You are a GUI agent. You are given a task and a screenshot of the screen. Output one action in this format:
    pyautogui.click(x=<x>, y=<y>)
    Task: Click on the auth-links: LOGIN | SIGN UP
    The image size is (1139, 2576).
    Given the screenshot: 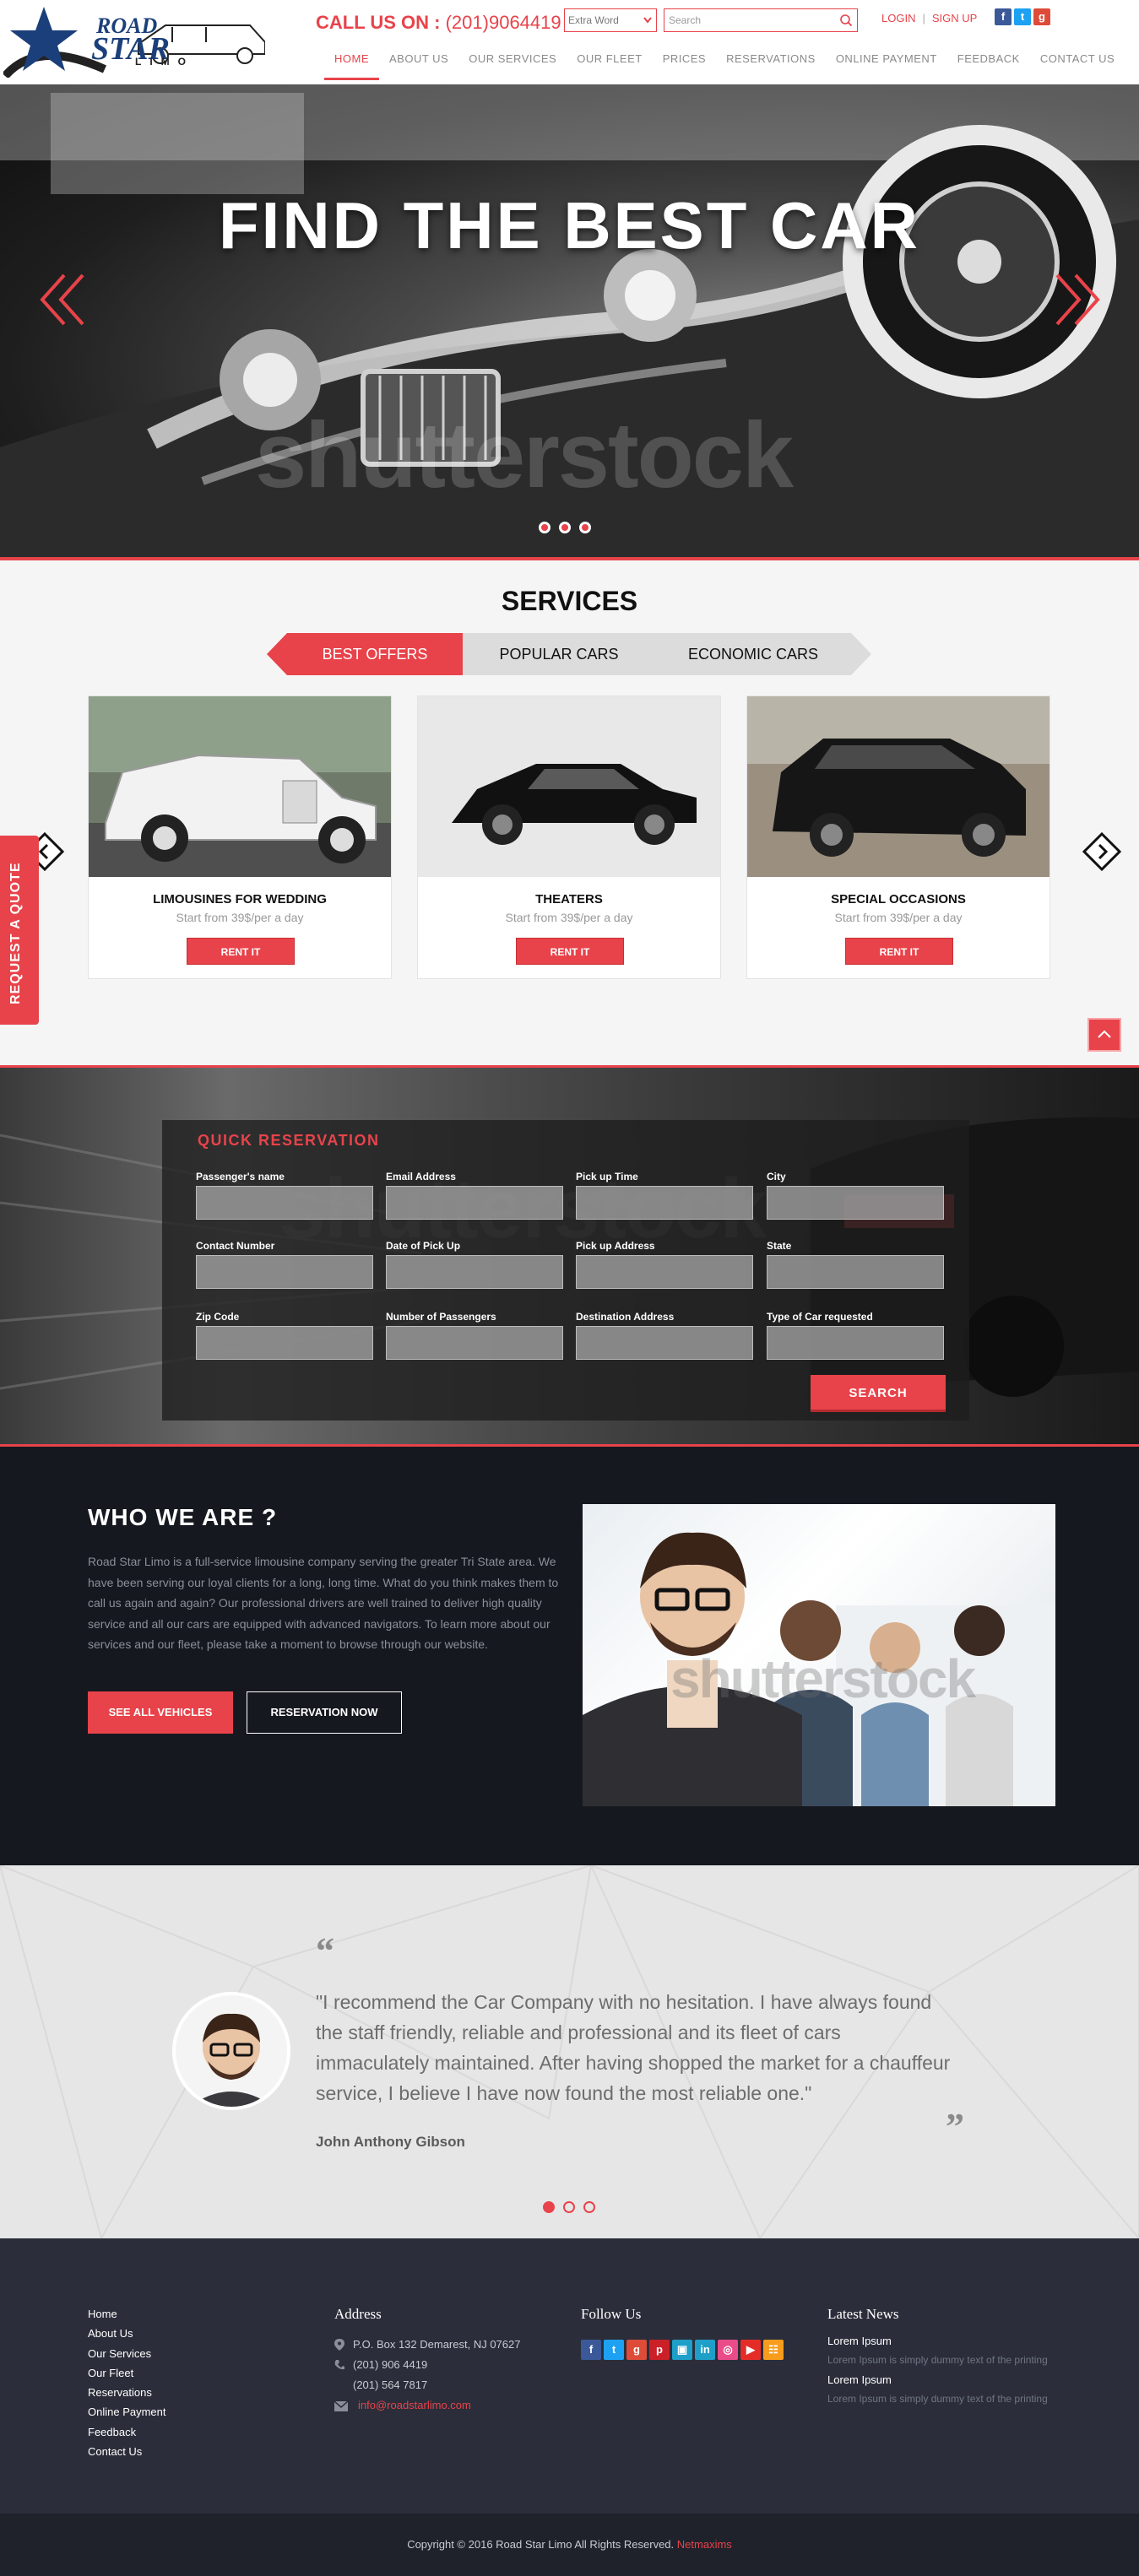 What is the action you would take?
    pyautogui.click(x=929, y=18)
    